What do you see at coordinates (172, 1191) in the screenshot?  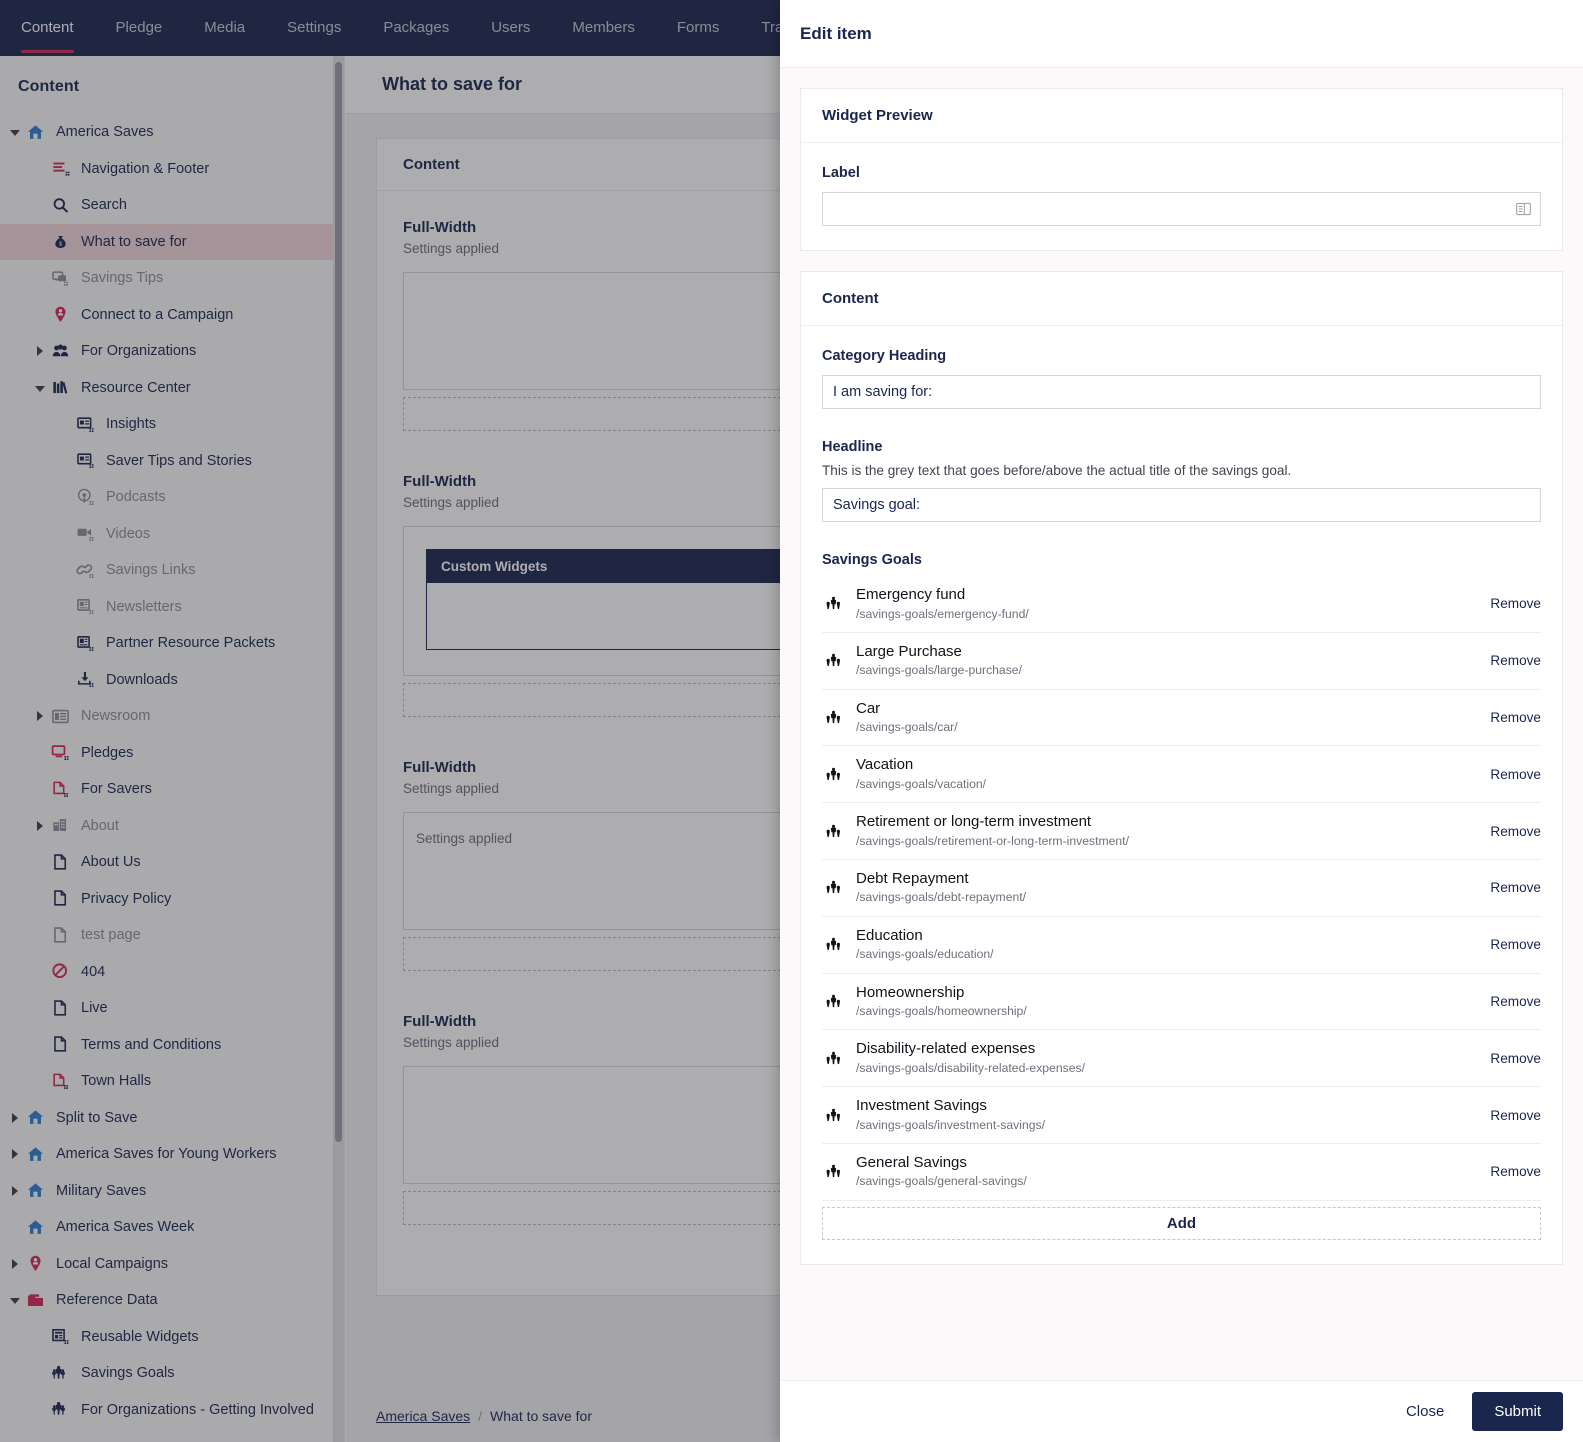 I see `sidebar-item-military-saves: Military Saves` at bounding box center [172, 1191].